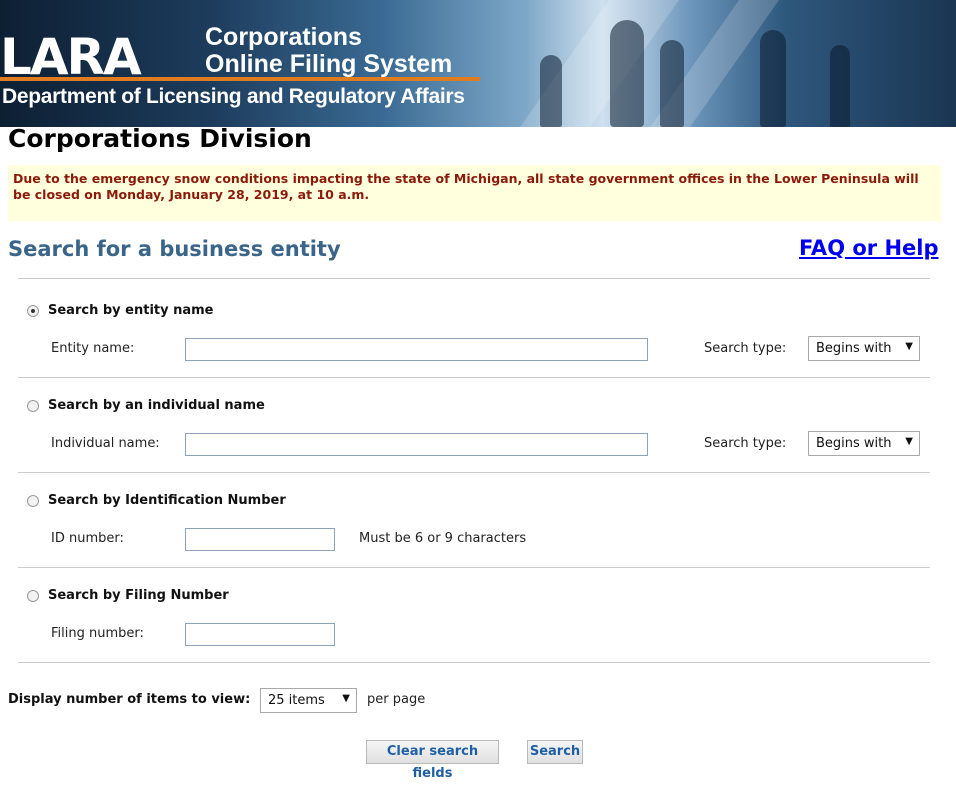  Describe the element at coordinates (93, 348) in the screenshot. I see `entity-name-label: Entity name:` at that location.